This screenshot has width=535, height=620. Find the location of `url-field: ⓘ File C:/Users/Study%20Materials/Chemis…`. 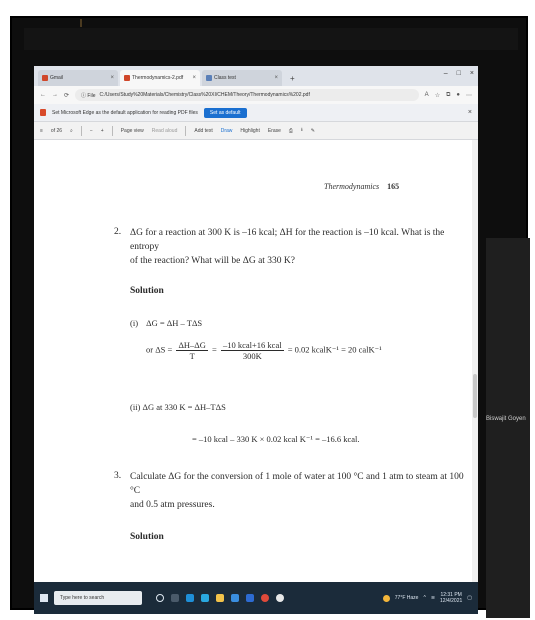

url-field: ⓘ File C:/Users/Study%20Materials/Chemis… is located at coordinates (247, 95).